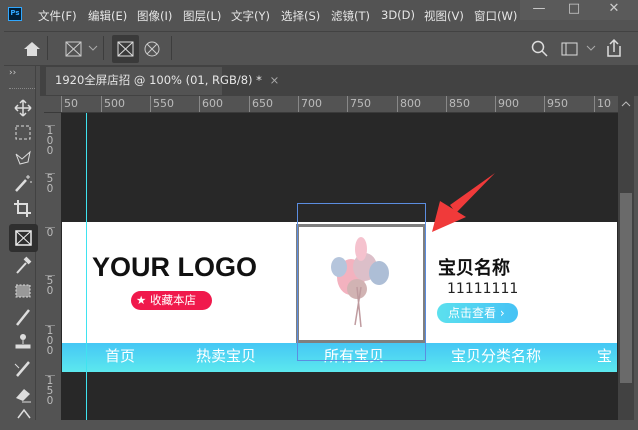  What do you see at coordinates (477, 313) in the screenshot?
I see `view-button: 点击查看 ›` at bounding box center [477, 313].